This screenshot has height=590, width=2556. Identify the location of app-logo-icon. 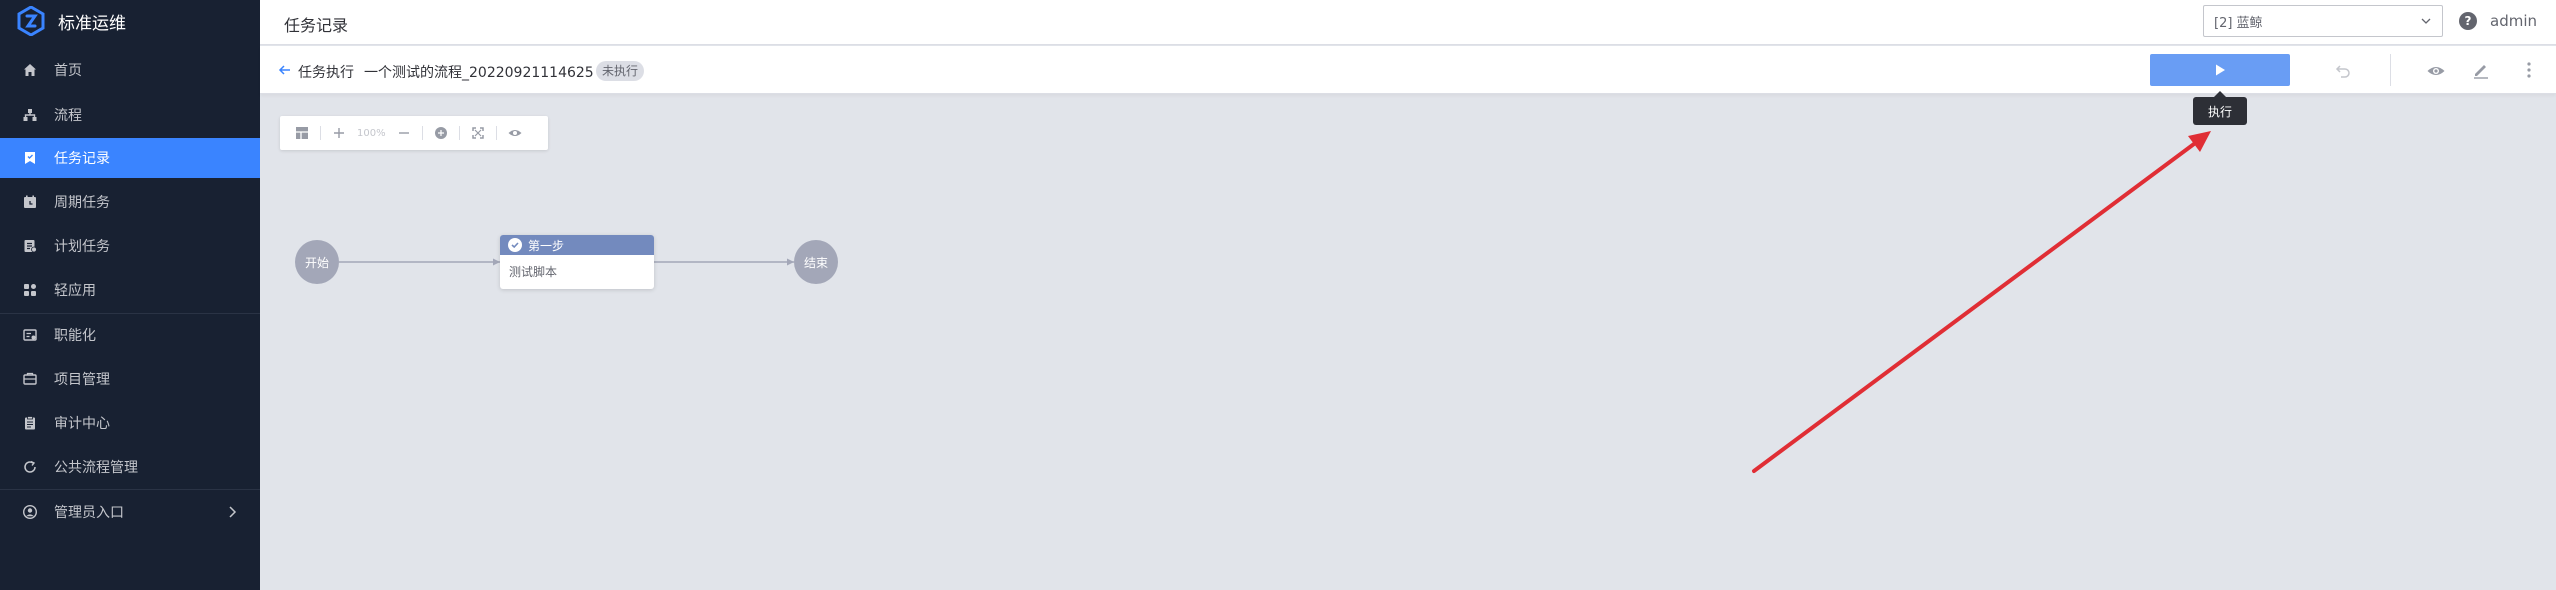
(31, 21).